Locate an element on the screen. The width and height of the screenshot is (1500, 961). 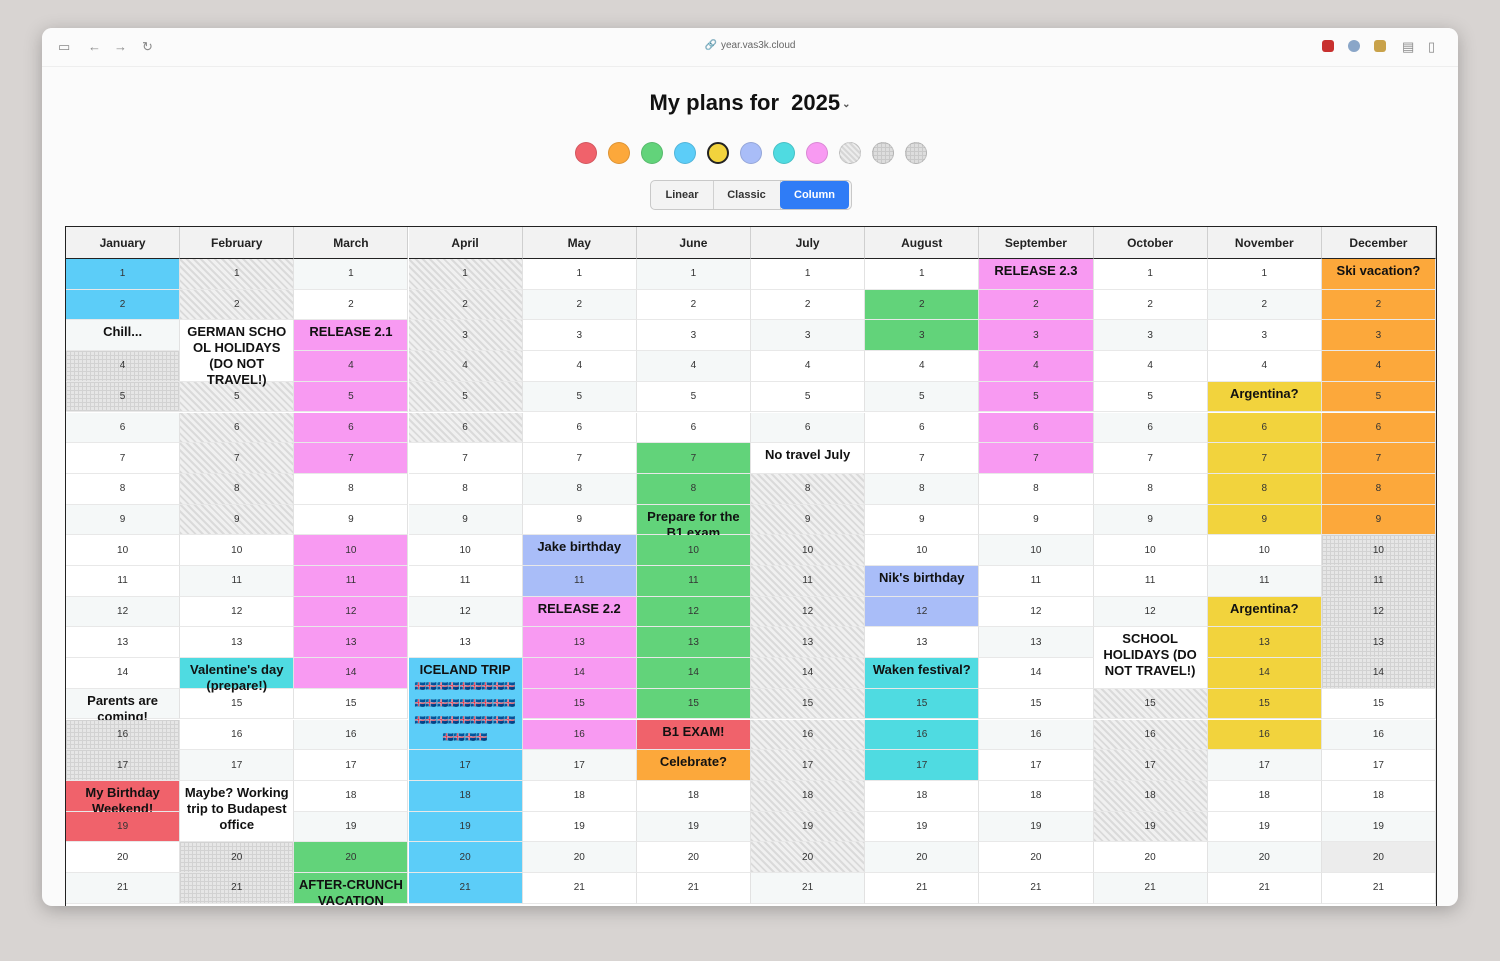
year-caret-icon: ⌄ is located at coordinates (846, 104).